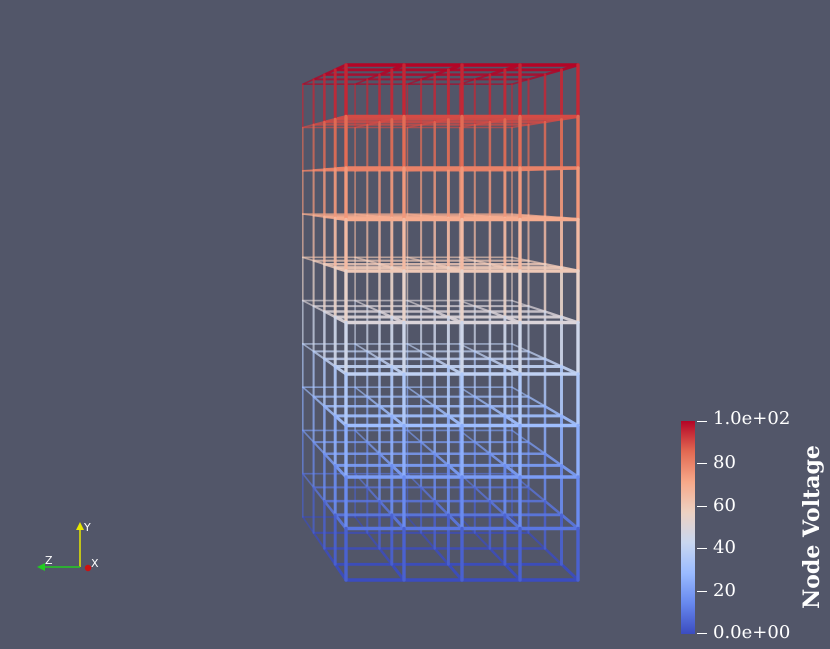 Image resolution: width=830 pixels, height=649 pixels. What do you see at coordinates (688, 527) in the screenshot?
I see `colorbar-gradient` at bounding box center [688, 527].